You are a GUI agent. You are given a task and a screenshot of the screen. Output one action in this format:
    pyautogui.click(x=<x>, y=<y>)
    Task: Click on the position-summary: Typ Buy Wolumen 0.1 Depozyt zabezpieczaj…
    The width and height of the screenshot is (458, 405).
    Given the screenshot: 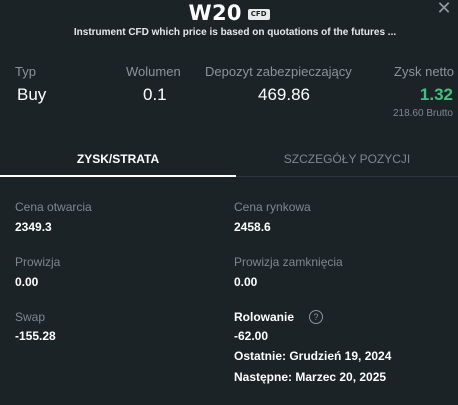 What is the action you would take?
    pyautogui.click(x=229, y=94)
    